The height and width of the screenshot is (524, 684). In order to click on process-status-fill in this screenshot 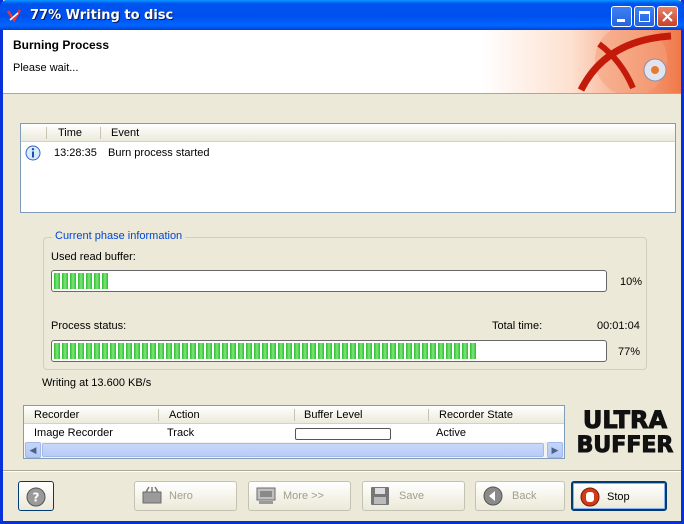, I will do `click(266, 351)`.